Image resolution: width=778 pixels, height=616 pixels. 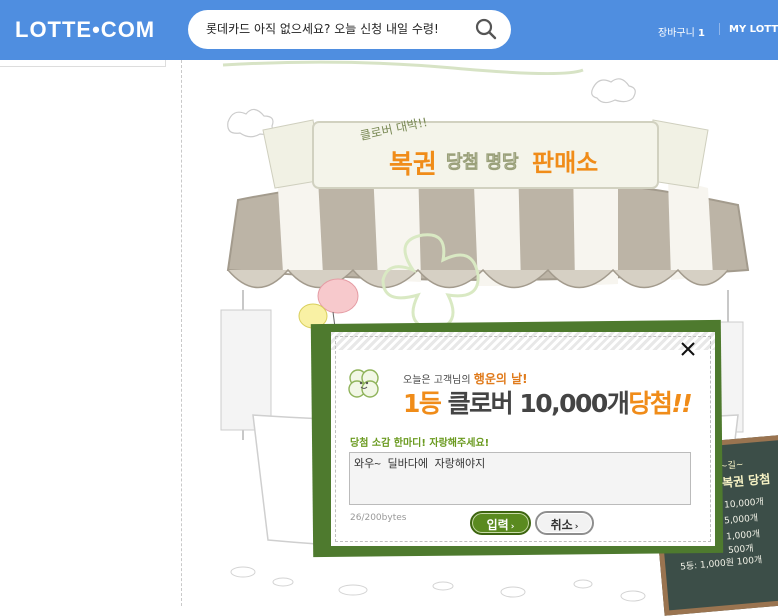 I want to click on cancel-label: 취소, so click(x=561, y=525).